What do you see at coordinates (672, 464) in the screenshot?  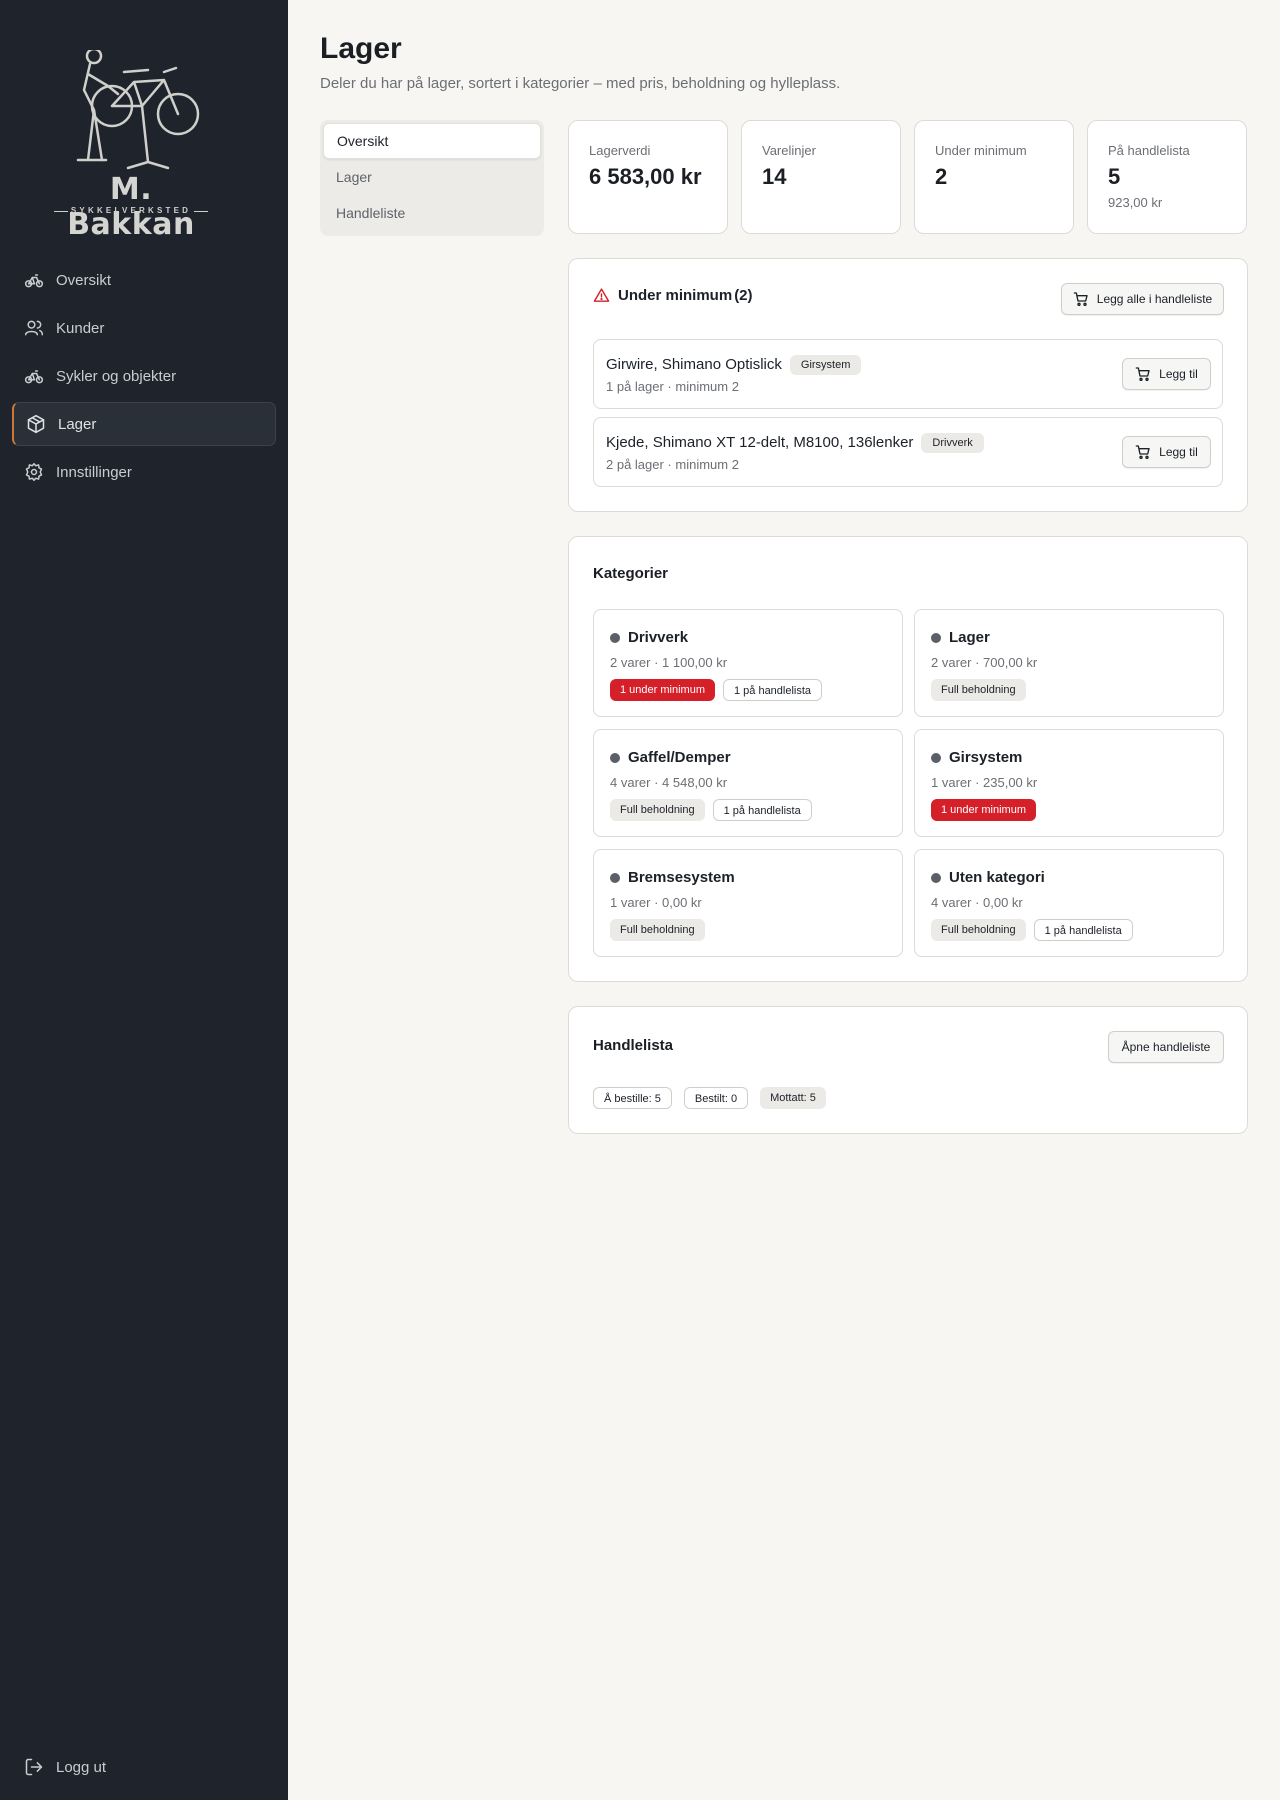 I see `item-meta: 2 på lager · minimum 2` at bounding box center [672, 464].